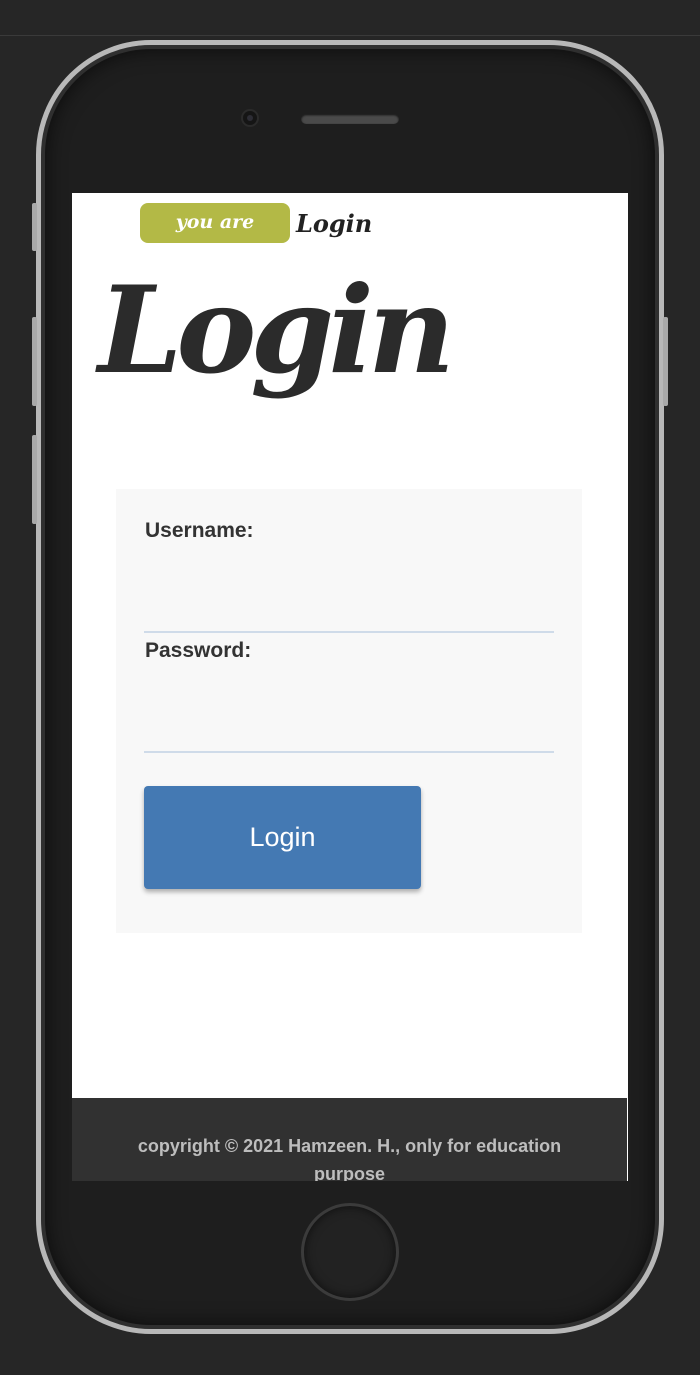  Describe the element at coordinates (349, 613) in the screenshot. I see `username-input` at that location.